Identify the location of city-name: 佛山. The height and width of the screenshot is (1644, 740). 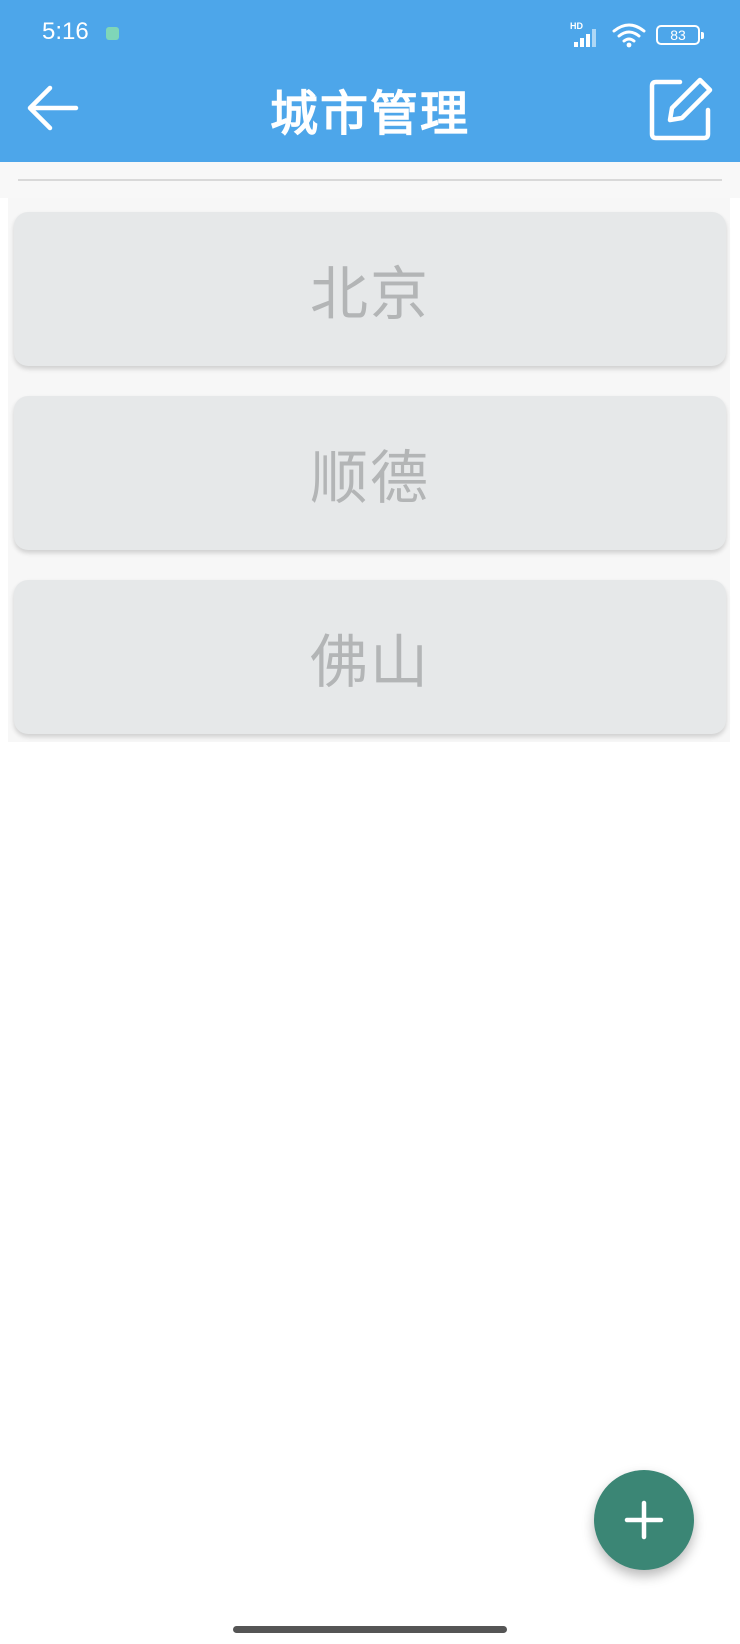
(369, 662).